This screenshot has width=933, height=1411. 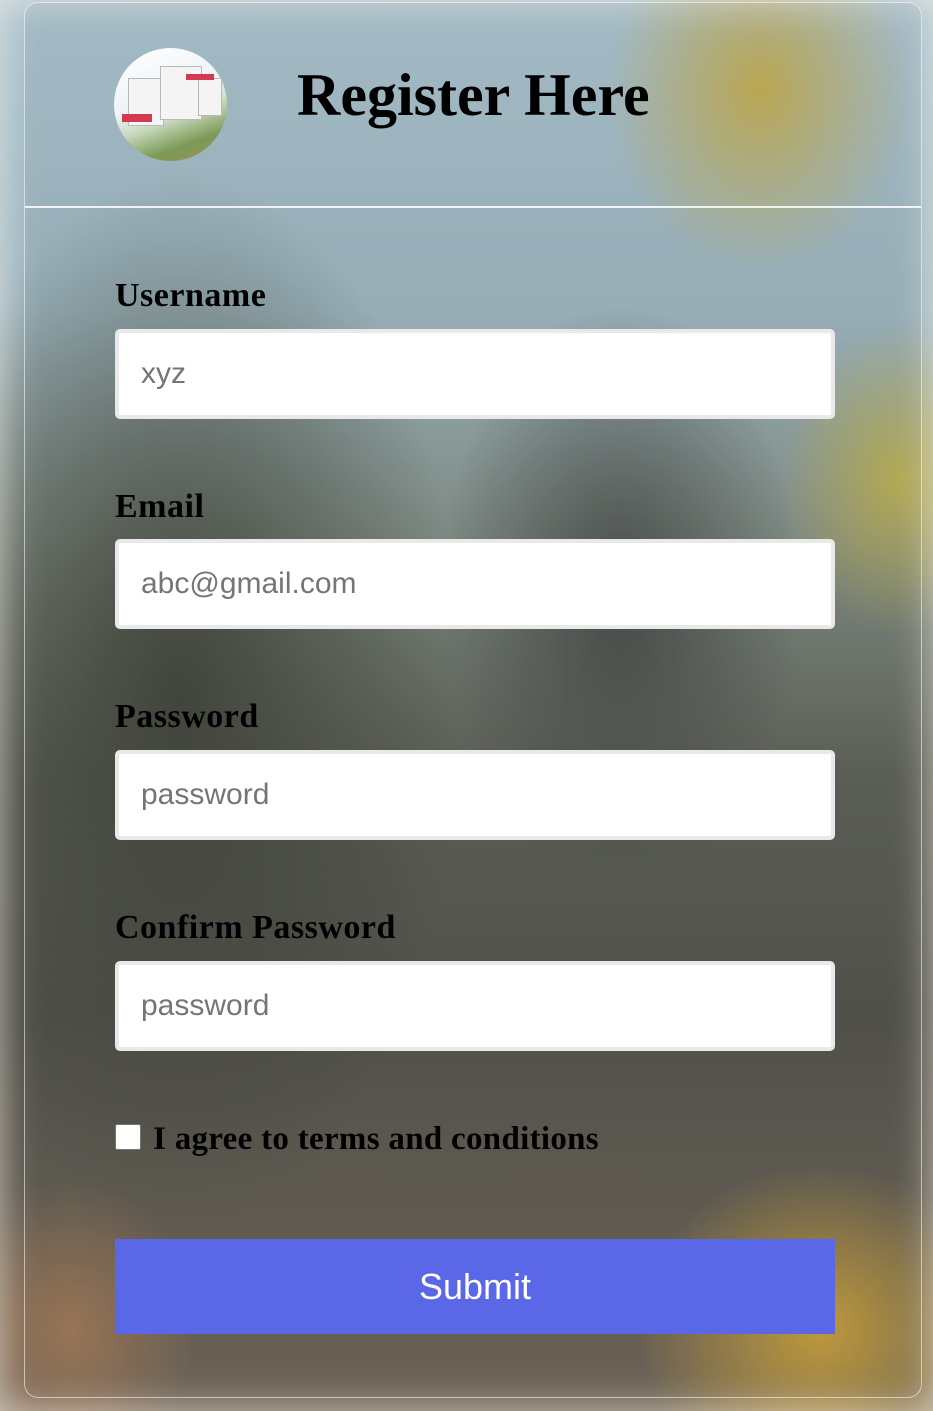 What do you see at coordinates (475, 1006) in the screenshot?
I see `confirm-password-input` at bounding box center [475, 1006].